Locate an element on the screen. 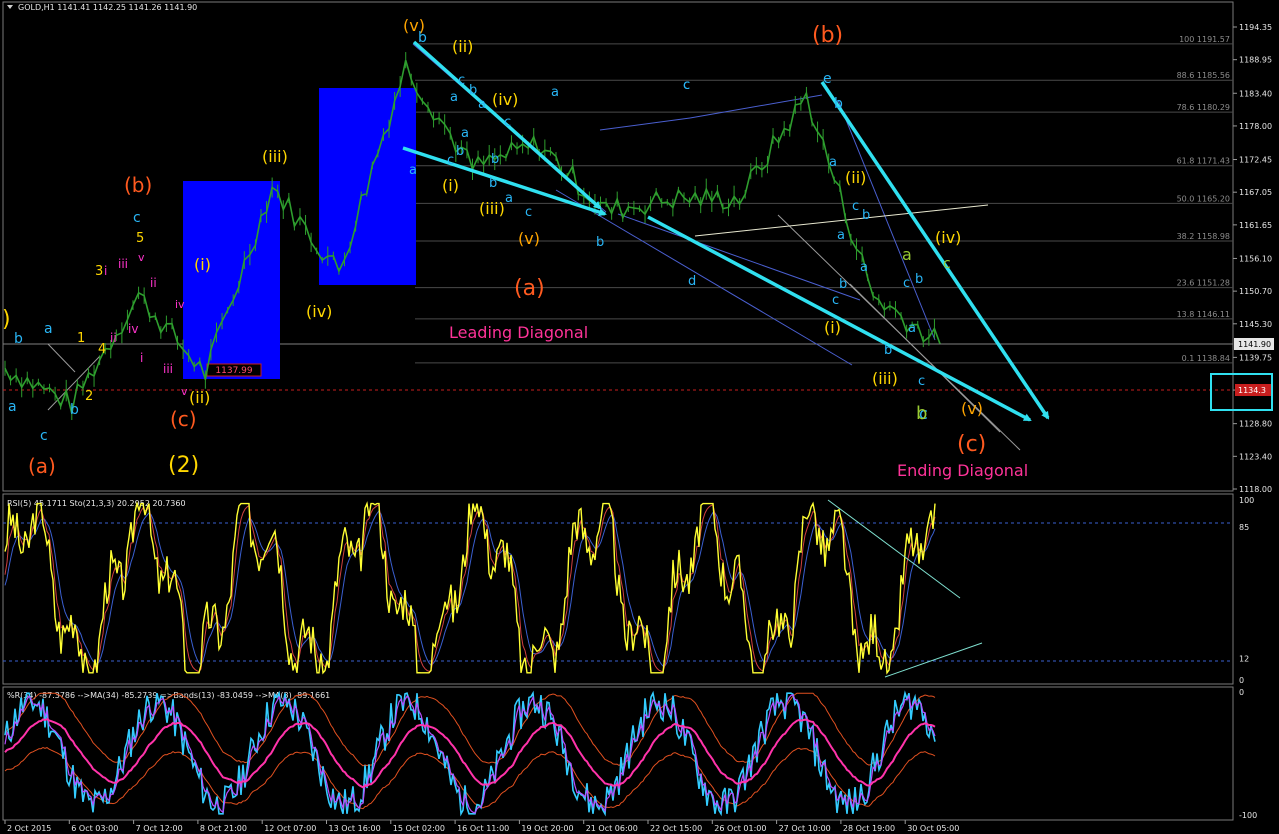 This screenshot has height=834, width=1279. rsi-axis-label: 12 is located at coordinates (1244, 658).